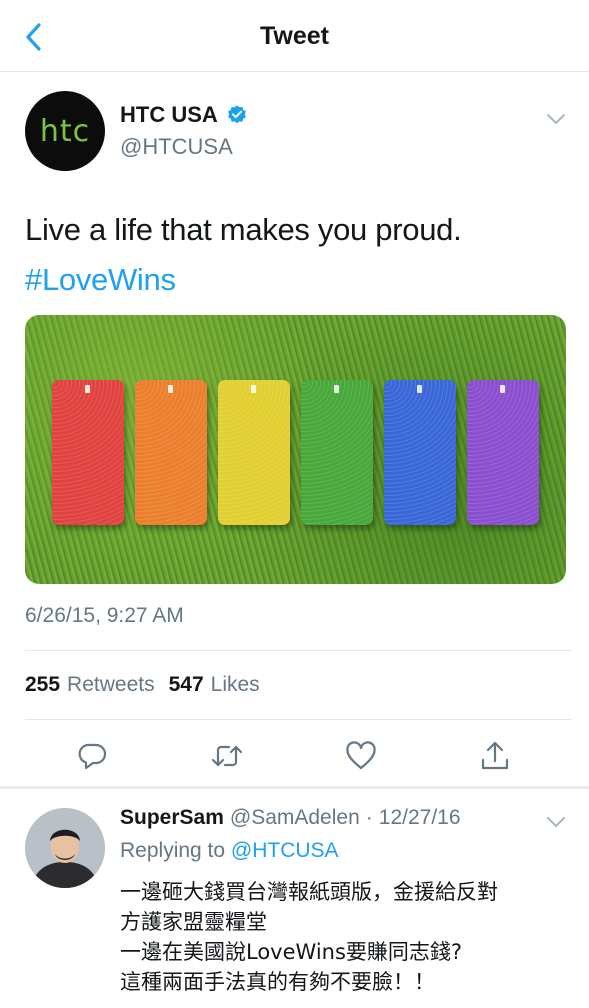 This screenshot has width=589, height=1008. Describe the element at coordinates (43, 684) in the screenshot. I see `retweets-count: 255` at that location.